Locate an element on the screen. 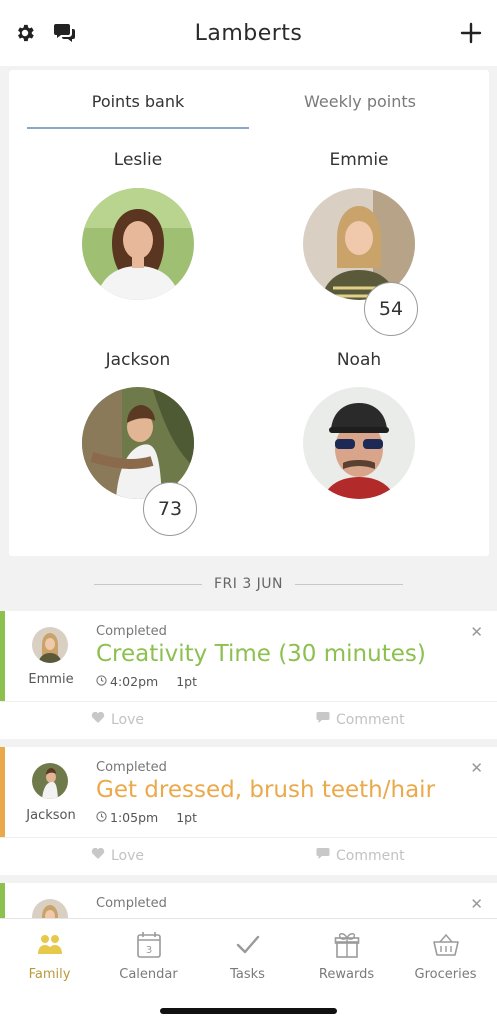 Image resolution: width=497 pixels, height=1024 pixels. nav-label: Groceries is located at coordinates (445, 974).